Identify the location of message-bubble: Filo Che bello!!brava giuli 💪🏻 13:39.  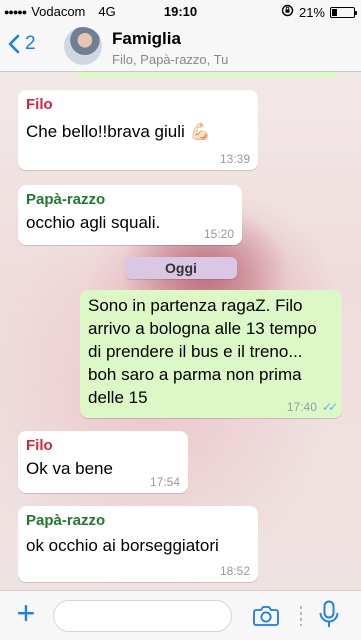
(138, 130).